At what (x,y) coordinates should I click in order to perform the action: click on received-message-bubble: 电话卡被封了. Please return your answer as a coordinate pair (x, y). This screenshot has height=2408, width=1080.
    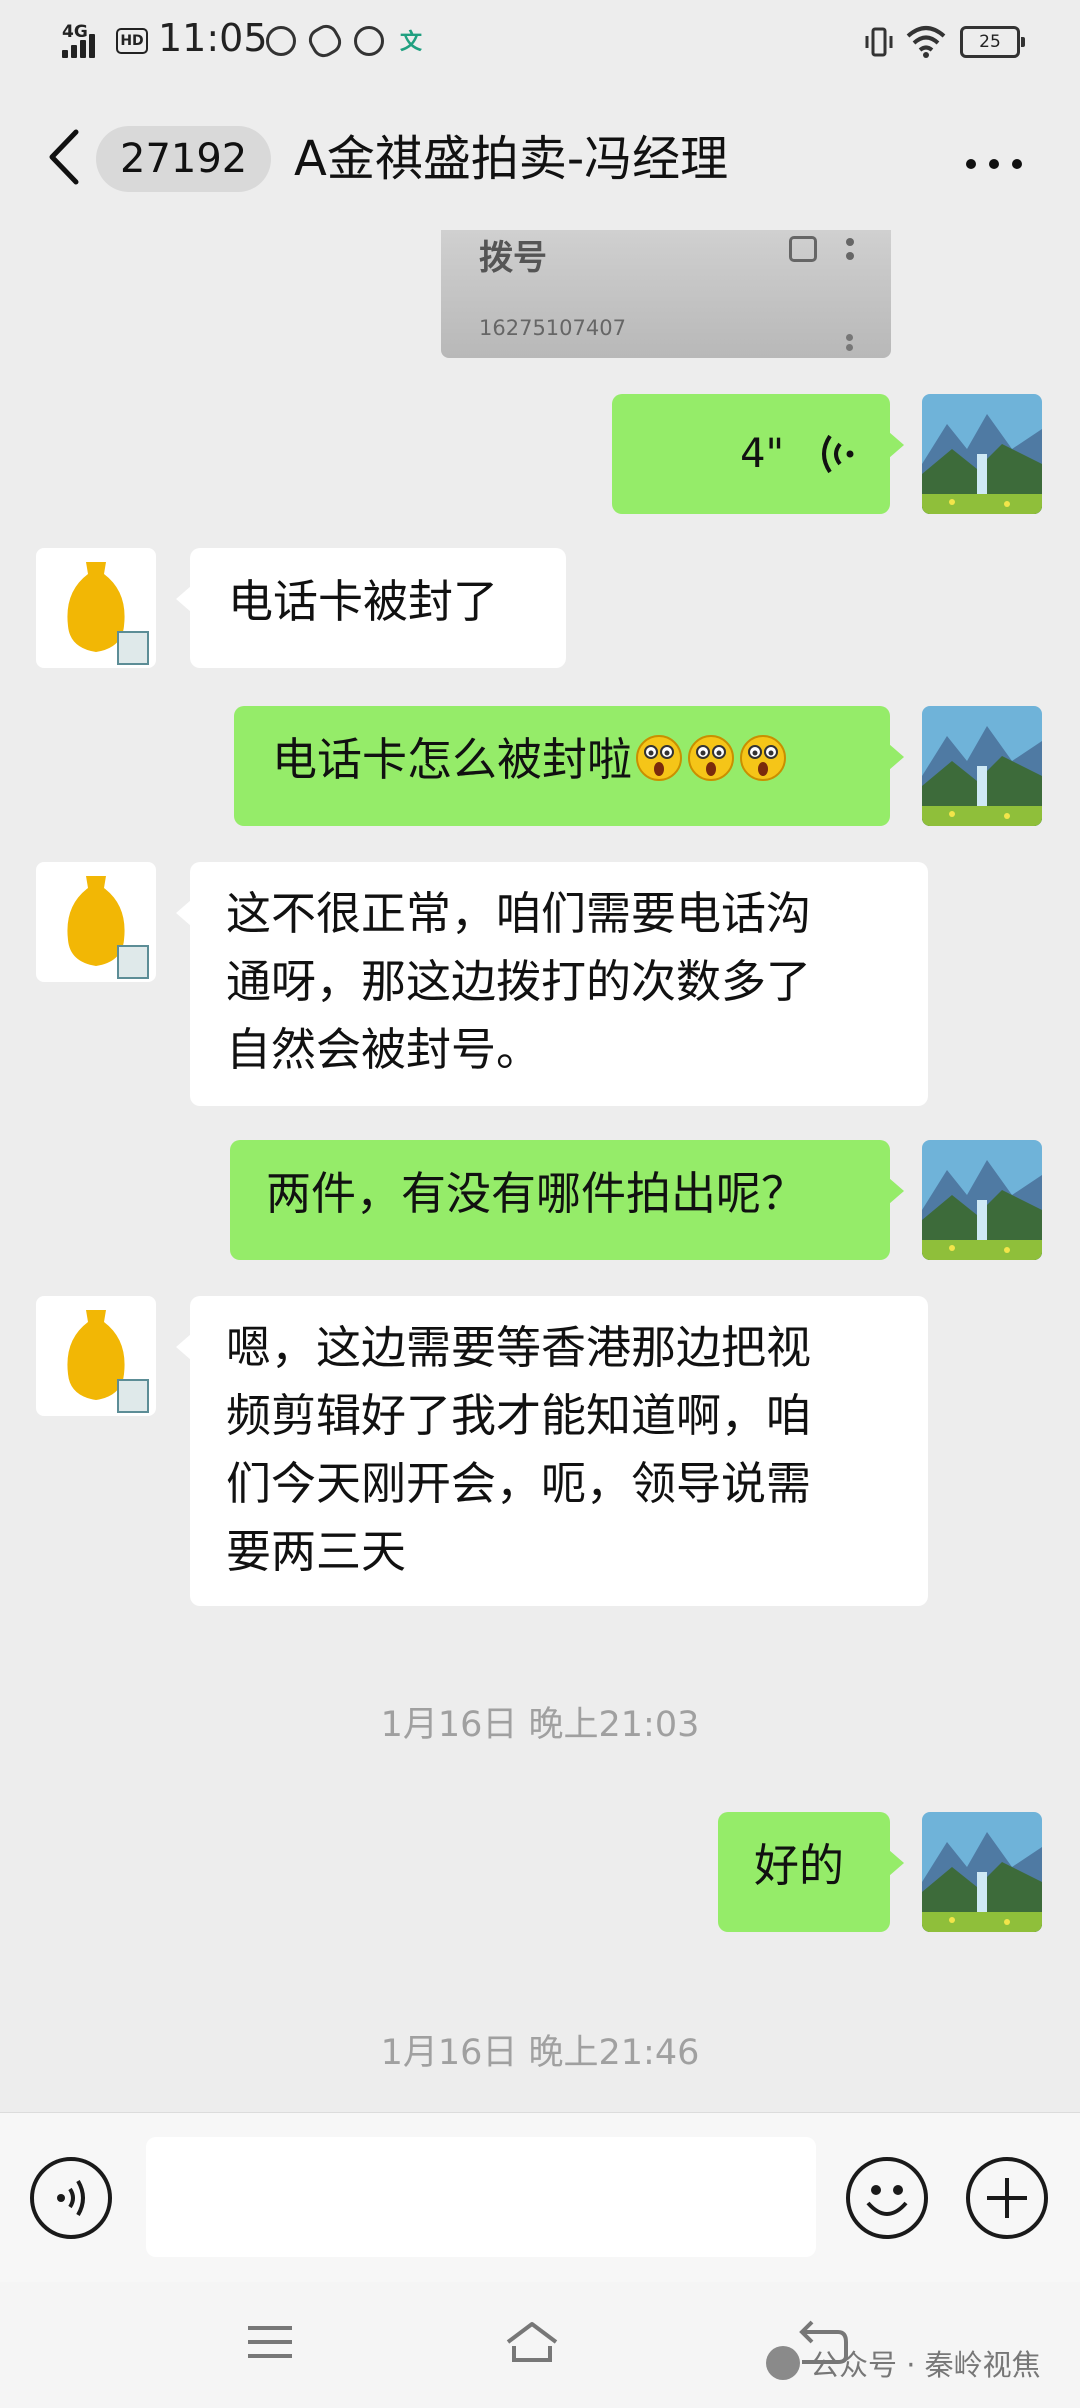
    Looking at the image, I should click on (371, 608).